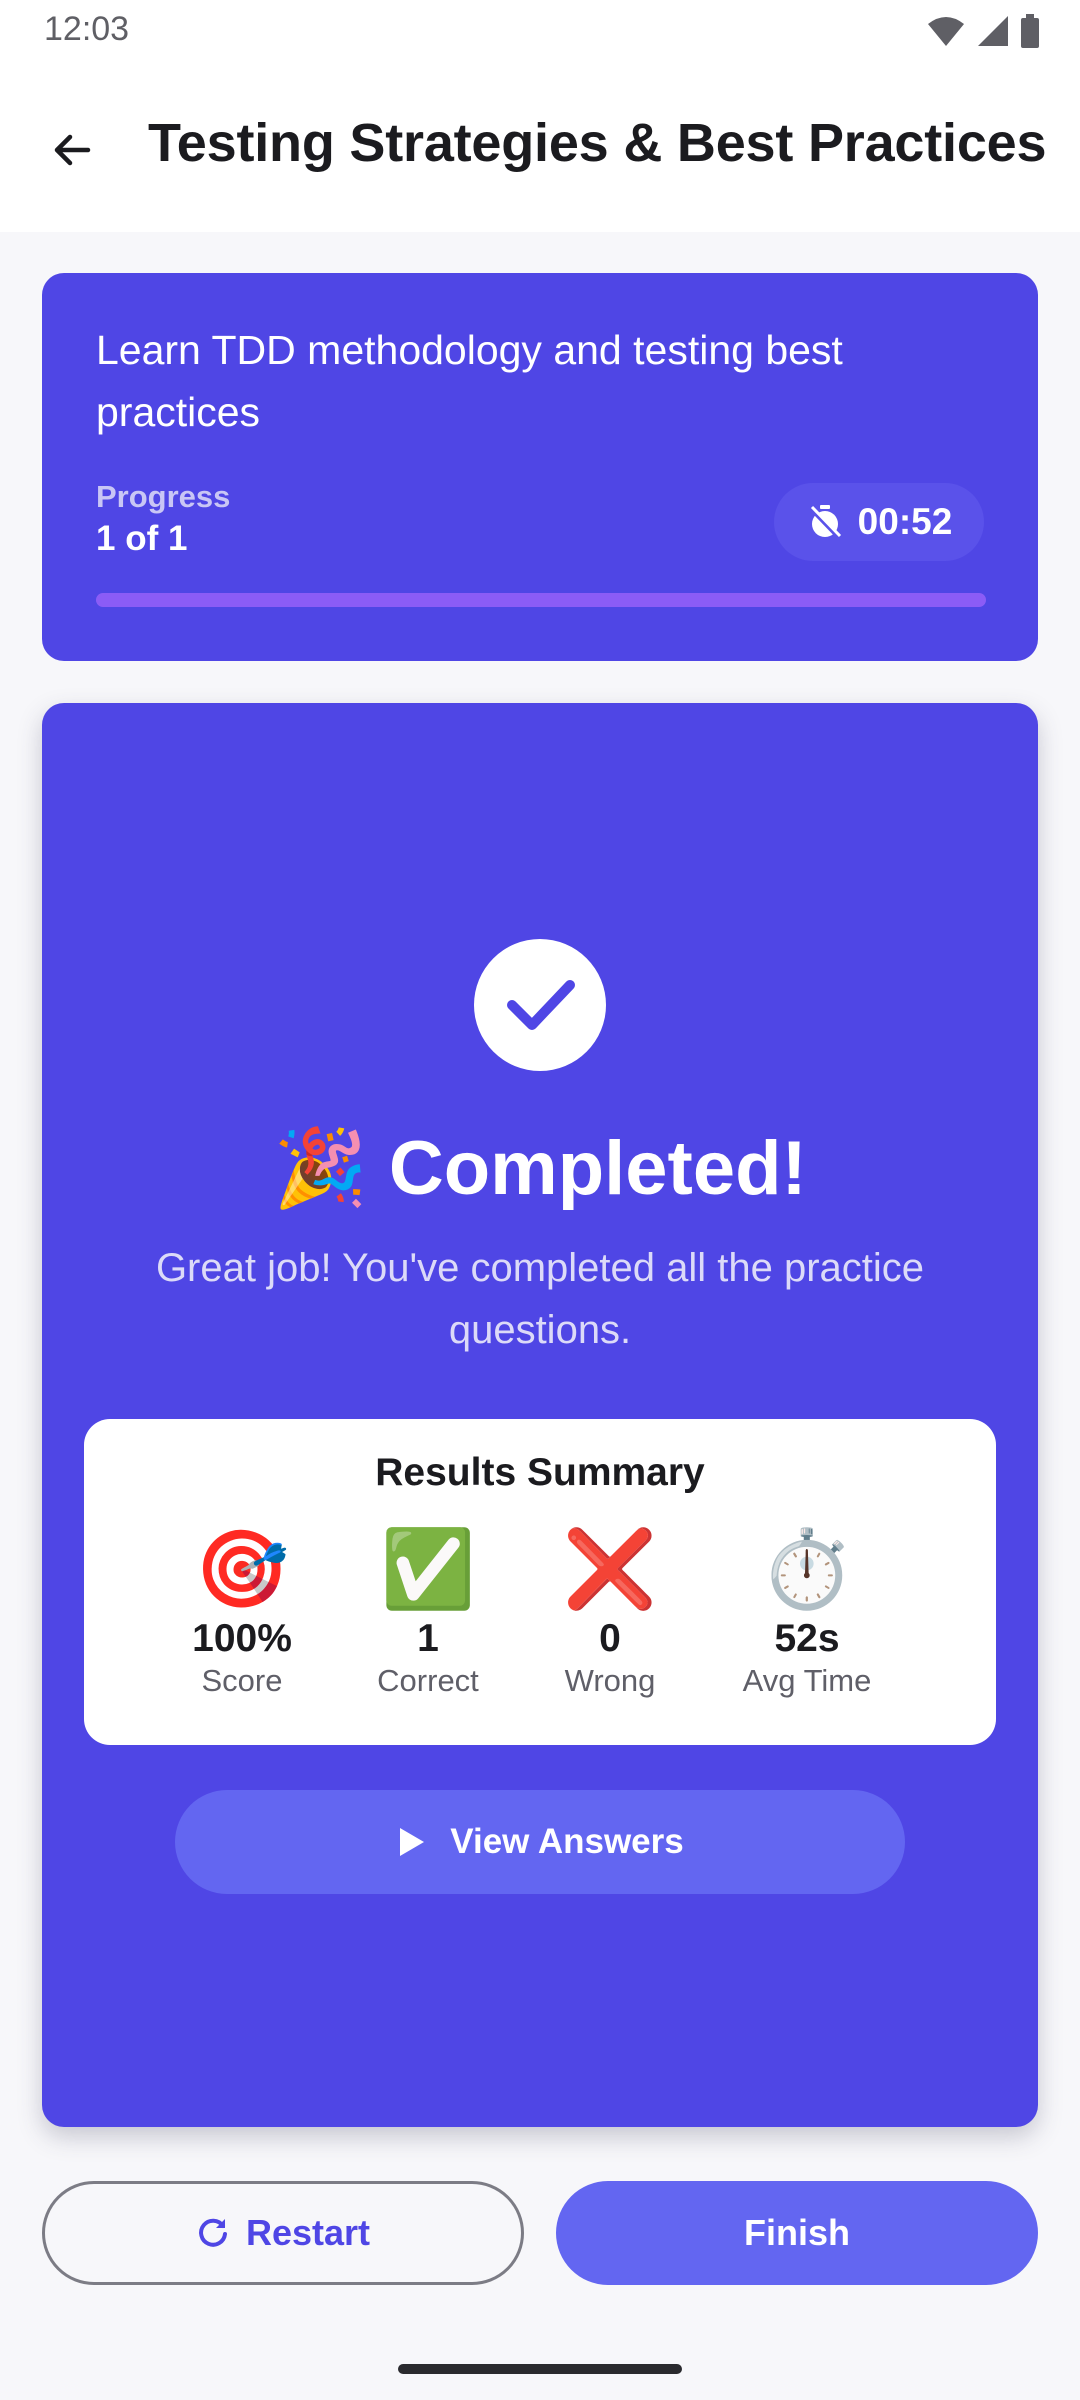 This screenshot has width=1080, height=2400. I want to click on status-icons, so click(983, 31).